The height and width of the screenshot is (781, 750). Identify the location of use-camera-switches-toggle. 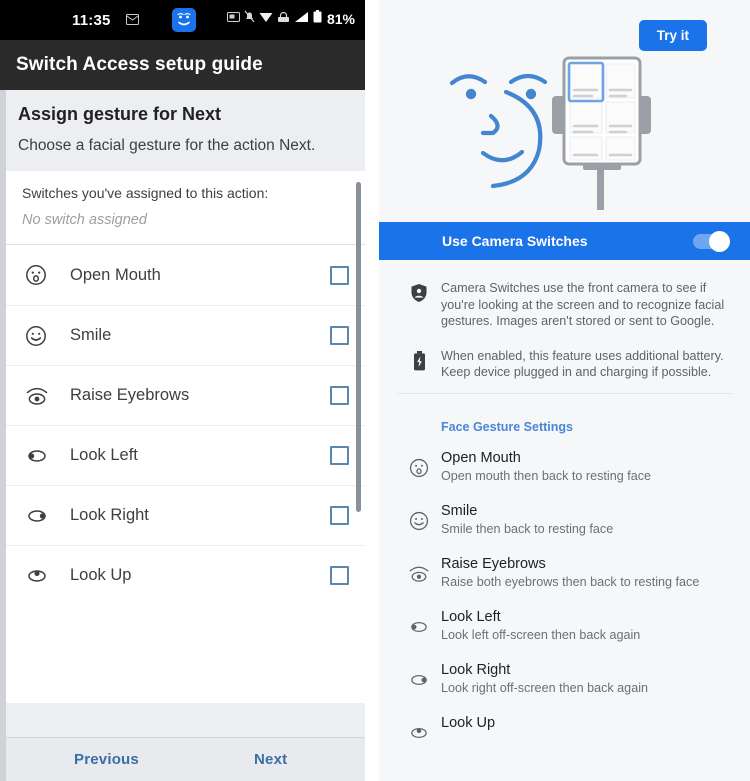
(711, 241).